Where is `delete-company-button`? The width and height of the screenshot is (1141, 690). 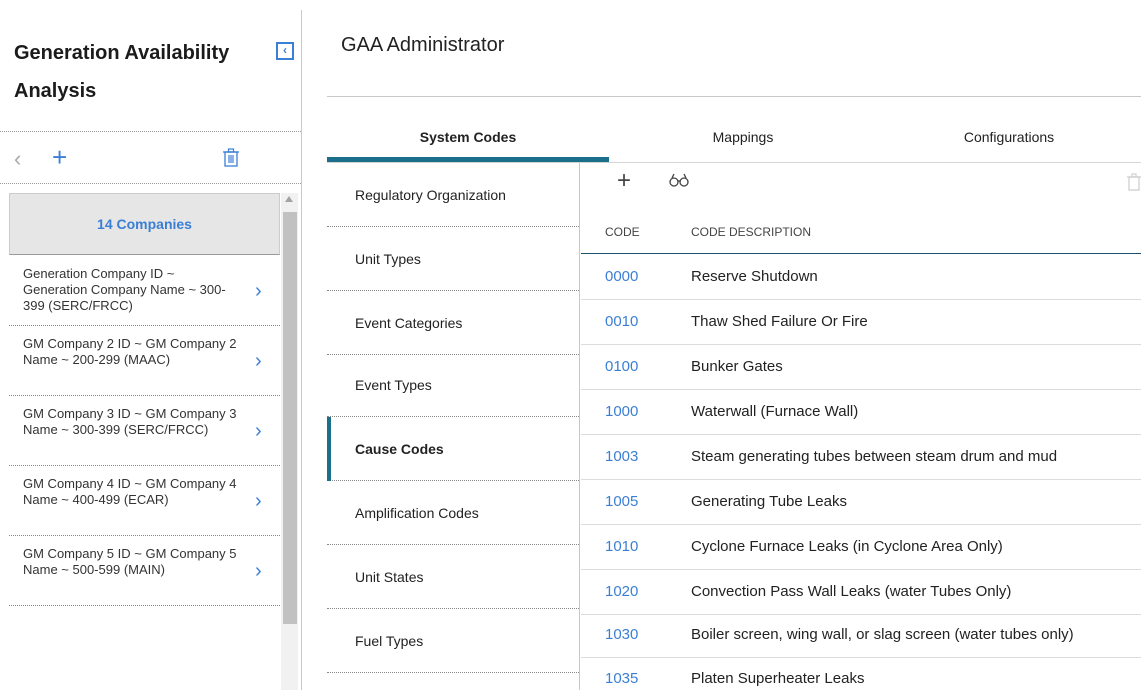
delete-company-button is located at coordinates (231, 158).